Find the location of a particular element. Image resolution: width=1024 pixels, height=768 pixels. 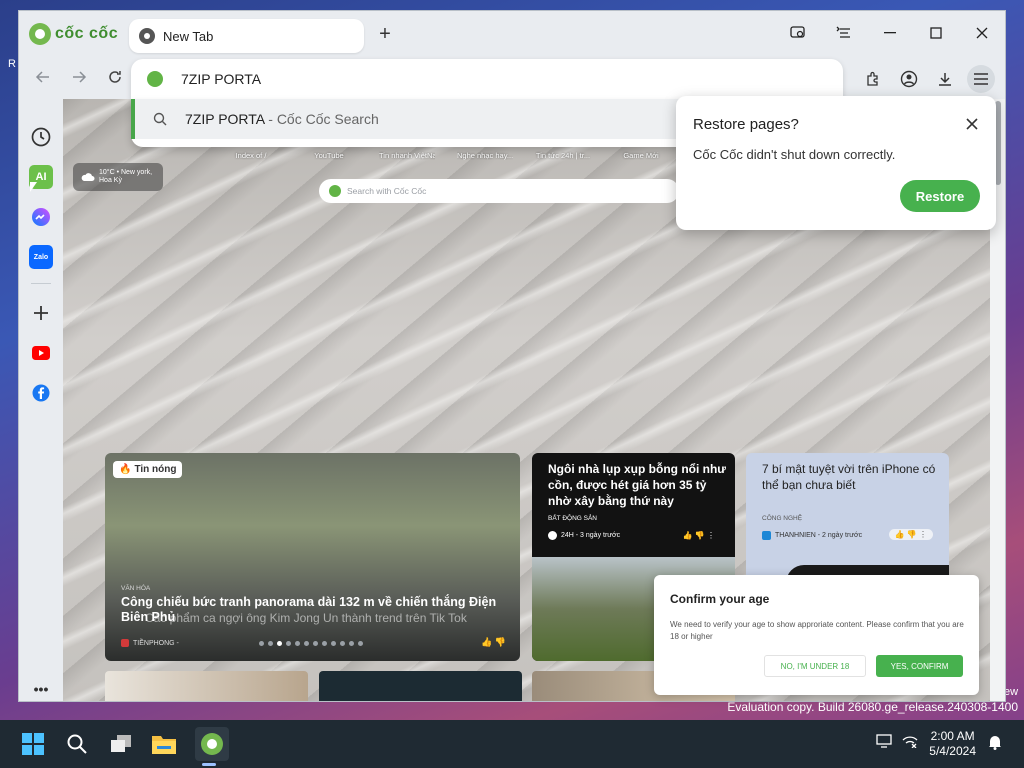

tab-favicon-icon is located at coordinates (147, 36).